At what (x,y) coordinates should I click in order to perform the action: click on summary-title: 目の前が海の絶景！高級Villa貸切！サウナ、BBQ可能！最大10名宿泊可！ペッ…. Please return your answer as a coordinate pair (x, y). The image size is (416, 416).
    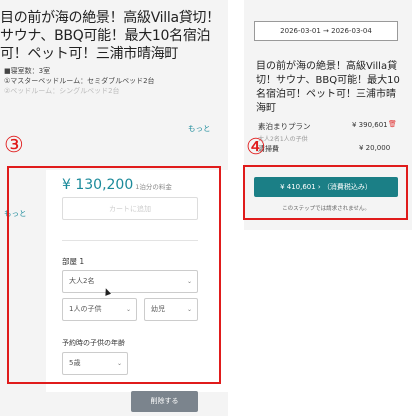
    Looking at the image, I should click on (328, 87).